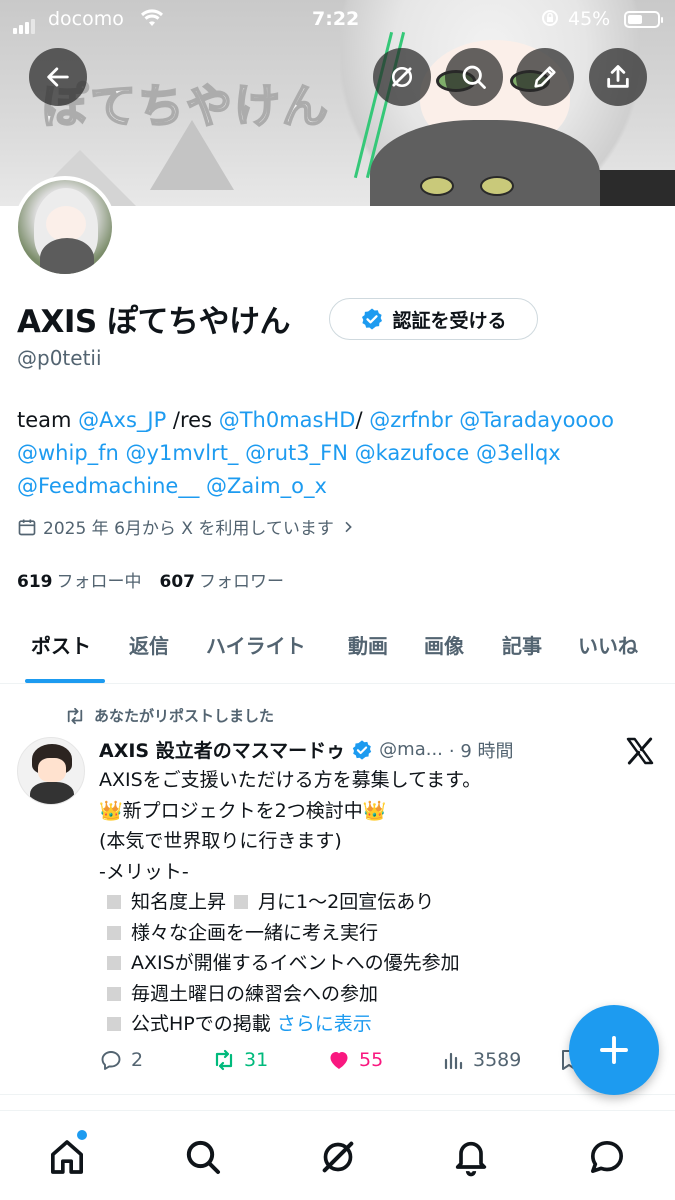 Image resolution: width=675 pixels, height=1200 pixels. What do you see at coordinates (122, 420) in the screenshot?
I see `bio-mention: @Axs_JP` at bounding box center [122, 420].